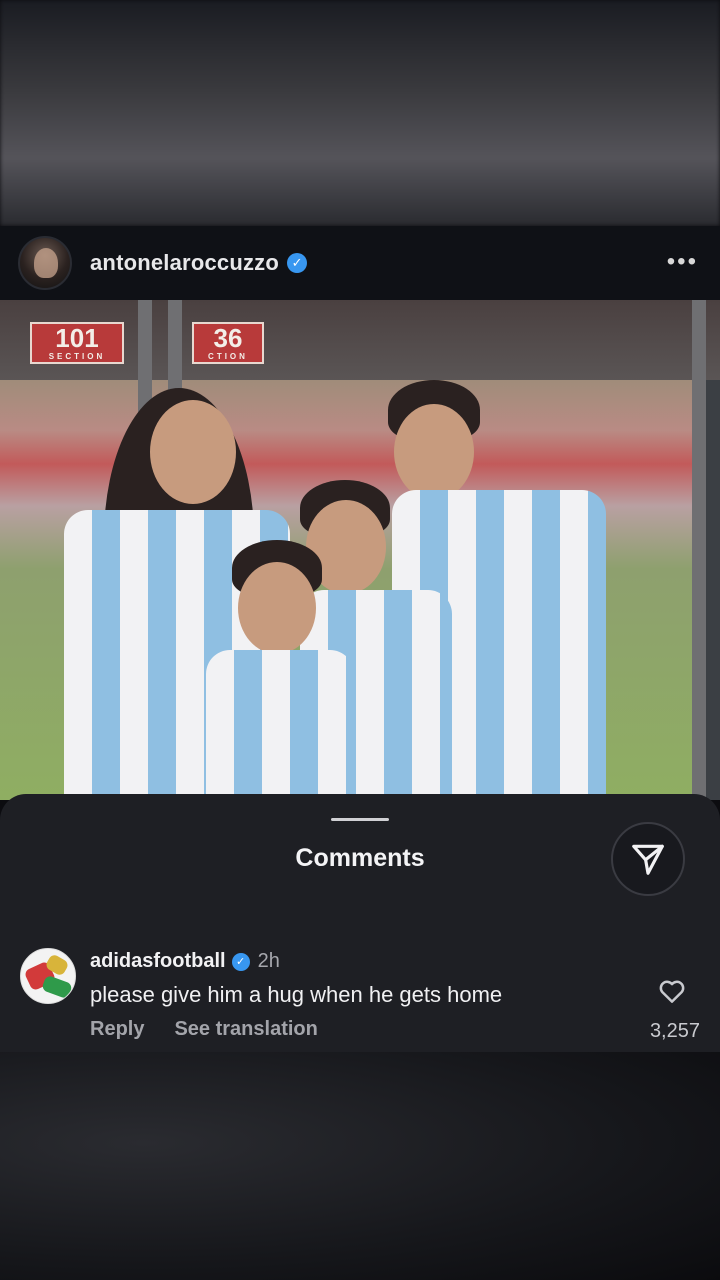 Image resolution: width=720 pixels, height=1280 pixels. I want to click on commenter-avatar, so click(48, 976).